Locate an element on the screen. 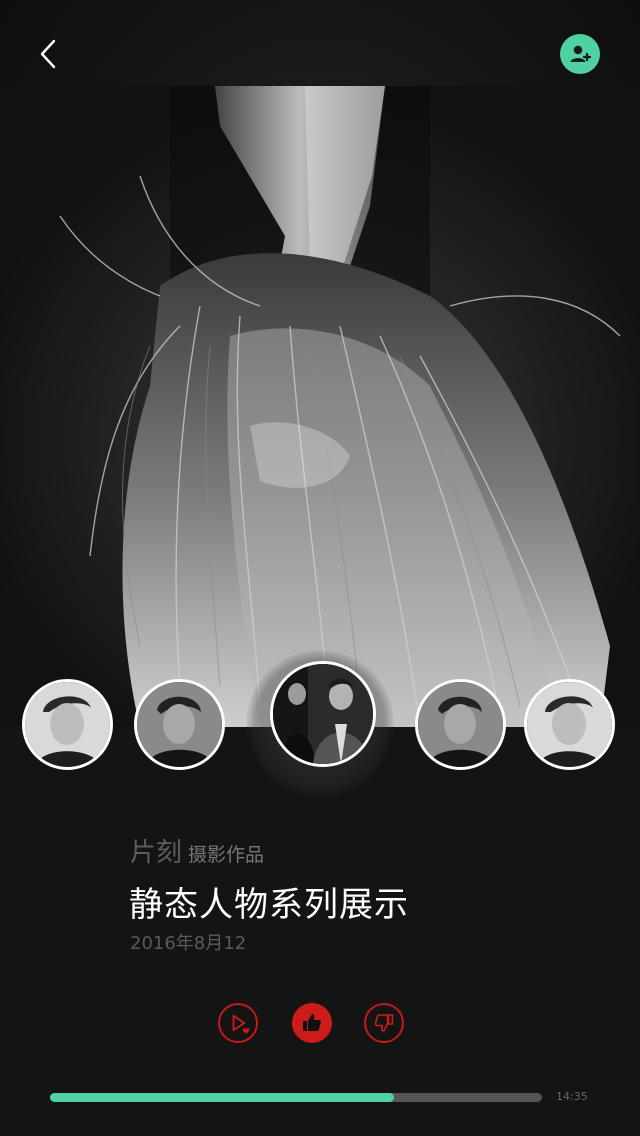  dislike-button is located at coordinates (384, 1023).